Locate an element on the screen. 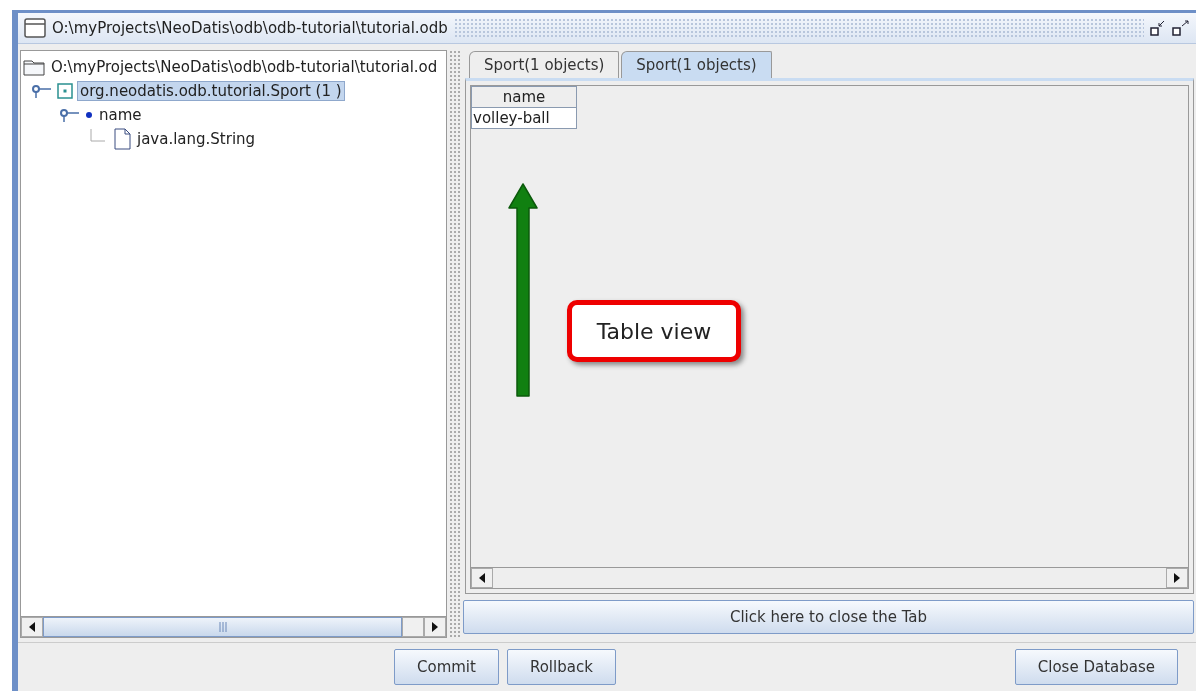  annotation-callout: Table view is located at coordinates (654, 331).